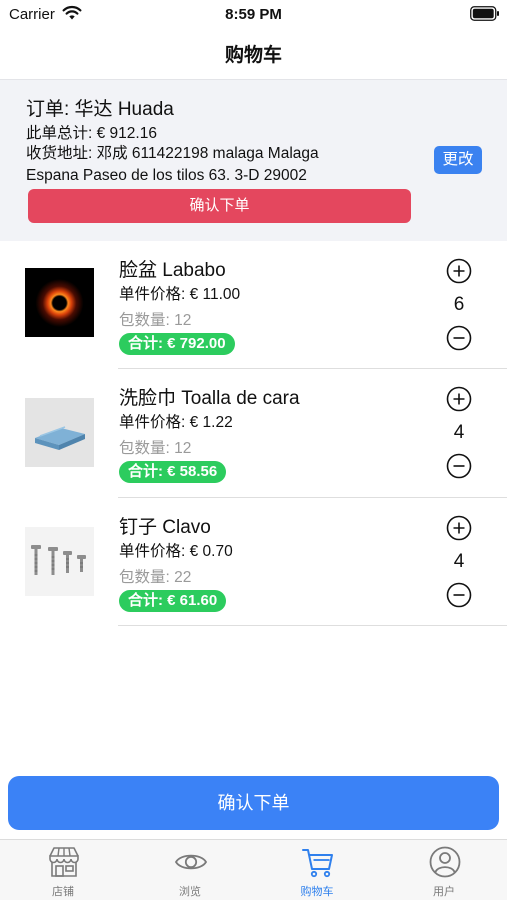 The width and height of the screenshot is (507, 900). Describe the element at coordinates (63, 892) in the screenshot. I see `tab-label: 店铺` at that location.